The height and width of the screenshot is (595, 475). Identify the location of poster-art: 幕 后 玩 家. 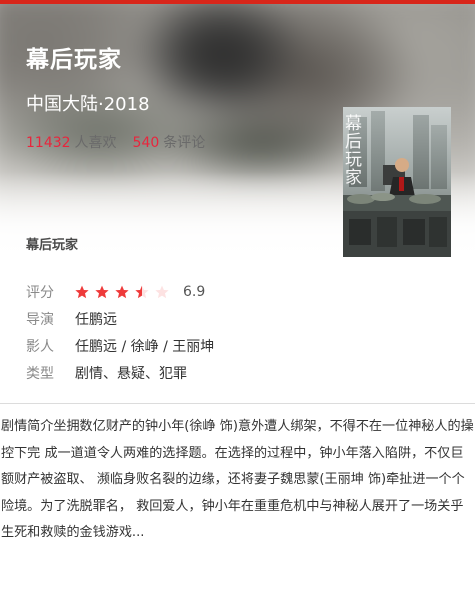
(397, 182).